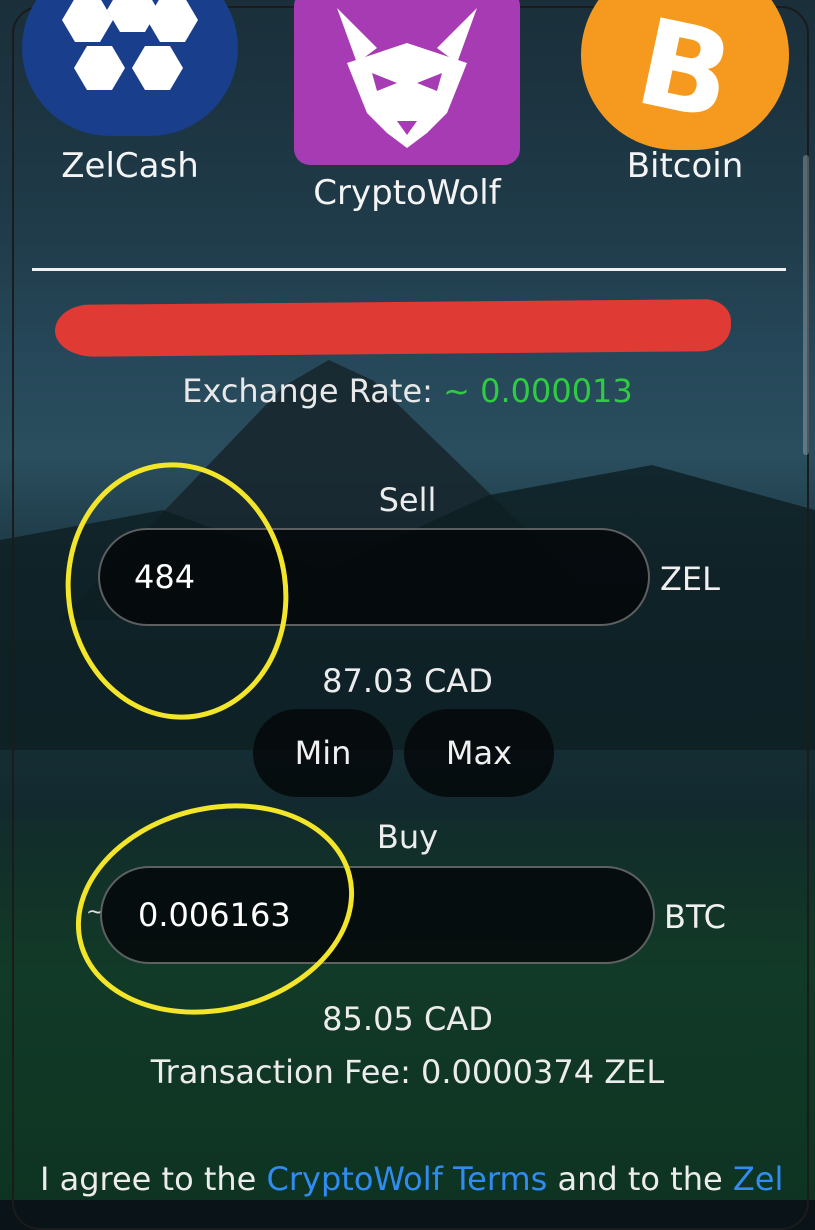 The width and height of the screenshot is (815, 1230). I want to click on exchange-rate: Exchange Rate: ~ 0.000013, so click(407, 391).